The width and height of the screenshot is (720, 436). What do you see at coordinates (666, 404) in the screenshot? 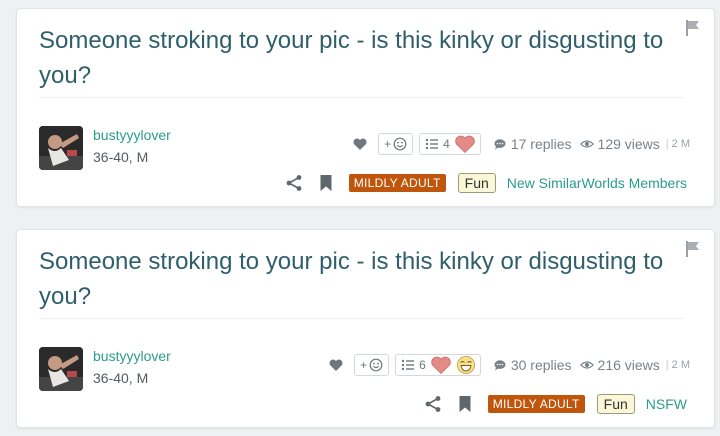
I see `group-link: NSFW` at bounding box center [666, 404].